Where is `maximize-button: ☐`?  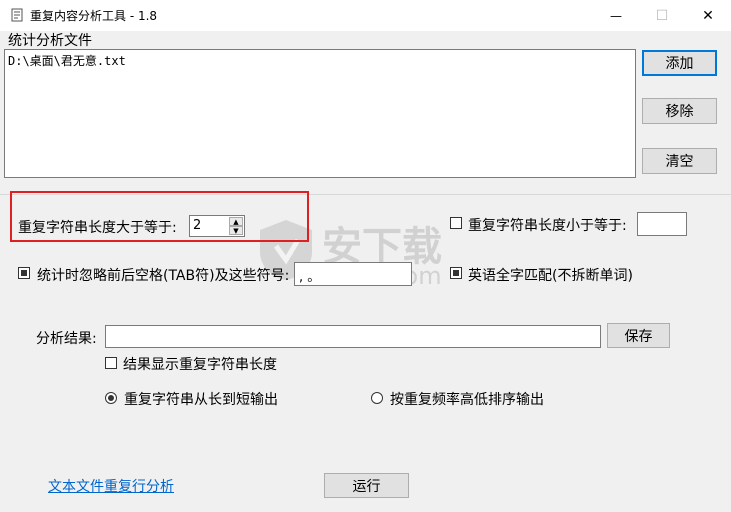 maximize-button: ☐ is located at coordinates (662, 15).